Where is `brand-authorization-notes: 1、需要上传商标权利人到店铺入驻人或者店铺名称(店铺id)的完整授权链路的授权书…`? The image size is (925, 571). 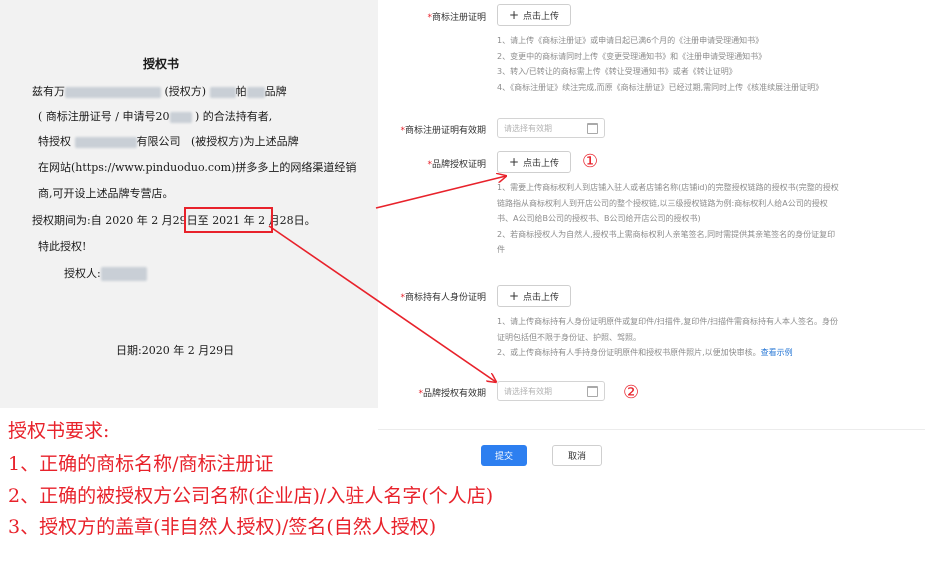 brand-authorization-notes: 1、需要上传商标权利人到店铺入驻人或者店铺名称(店铺id)的完整授权链路的授权书… is located at coordinates (668, 218).